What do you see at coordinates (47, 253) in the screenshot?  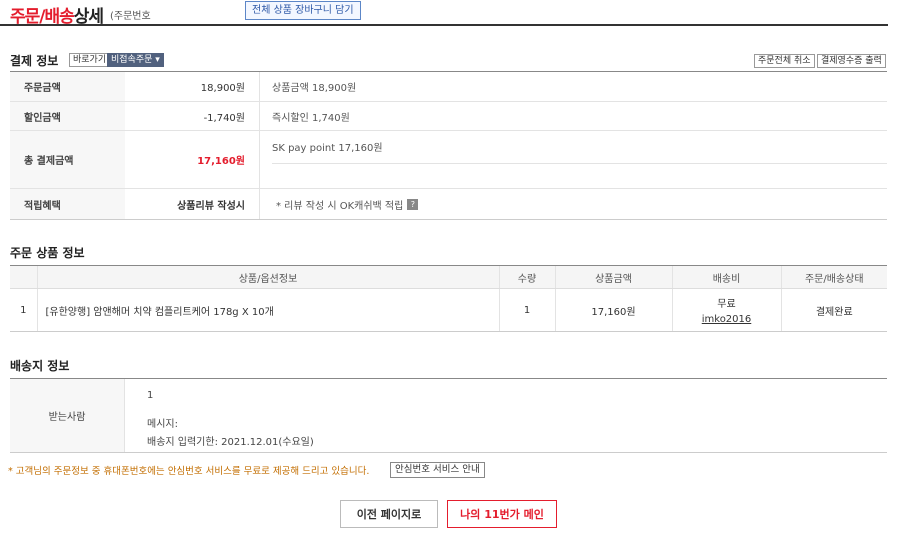 I see `products-section-title: 주문 상품 정보` at bounding box center [47, 253].